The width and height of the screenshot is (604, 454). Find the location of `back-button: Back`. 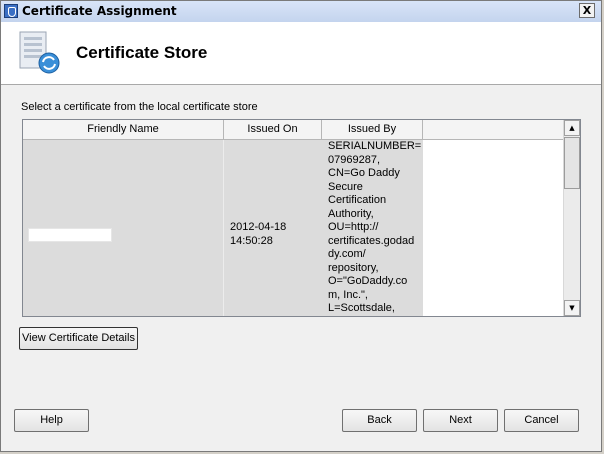

back-button: Back is located at coordinates (379, 420).